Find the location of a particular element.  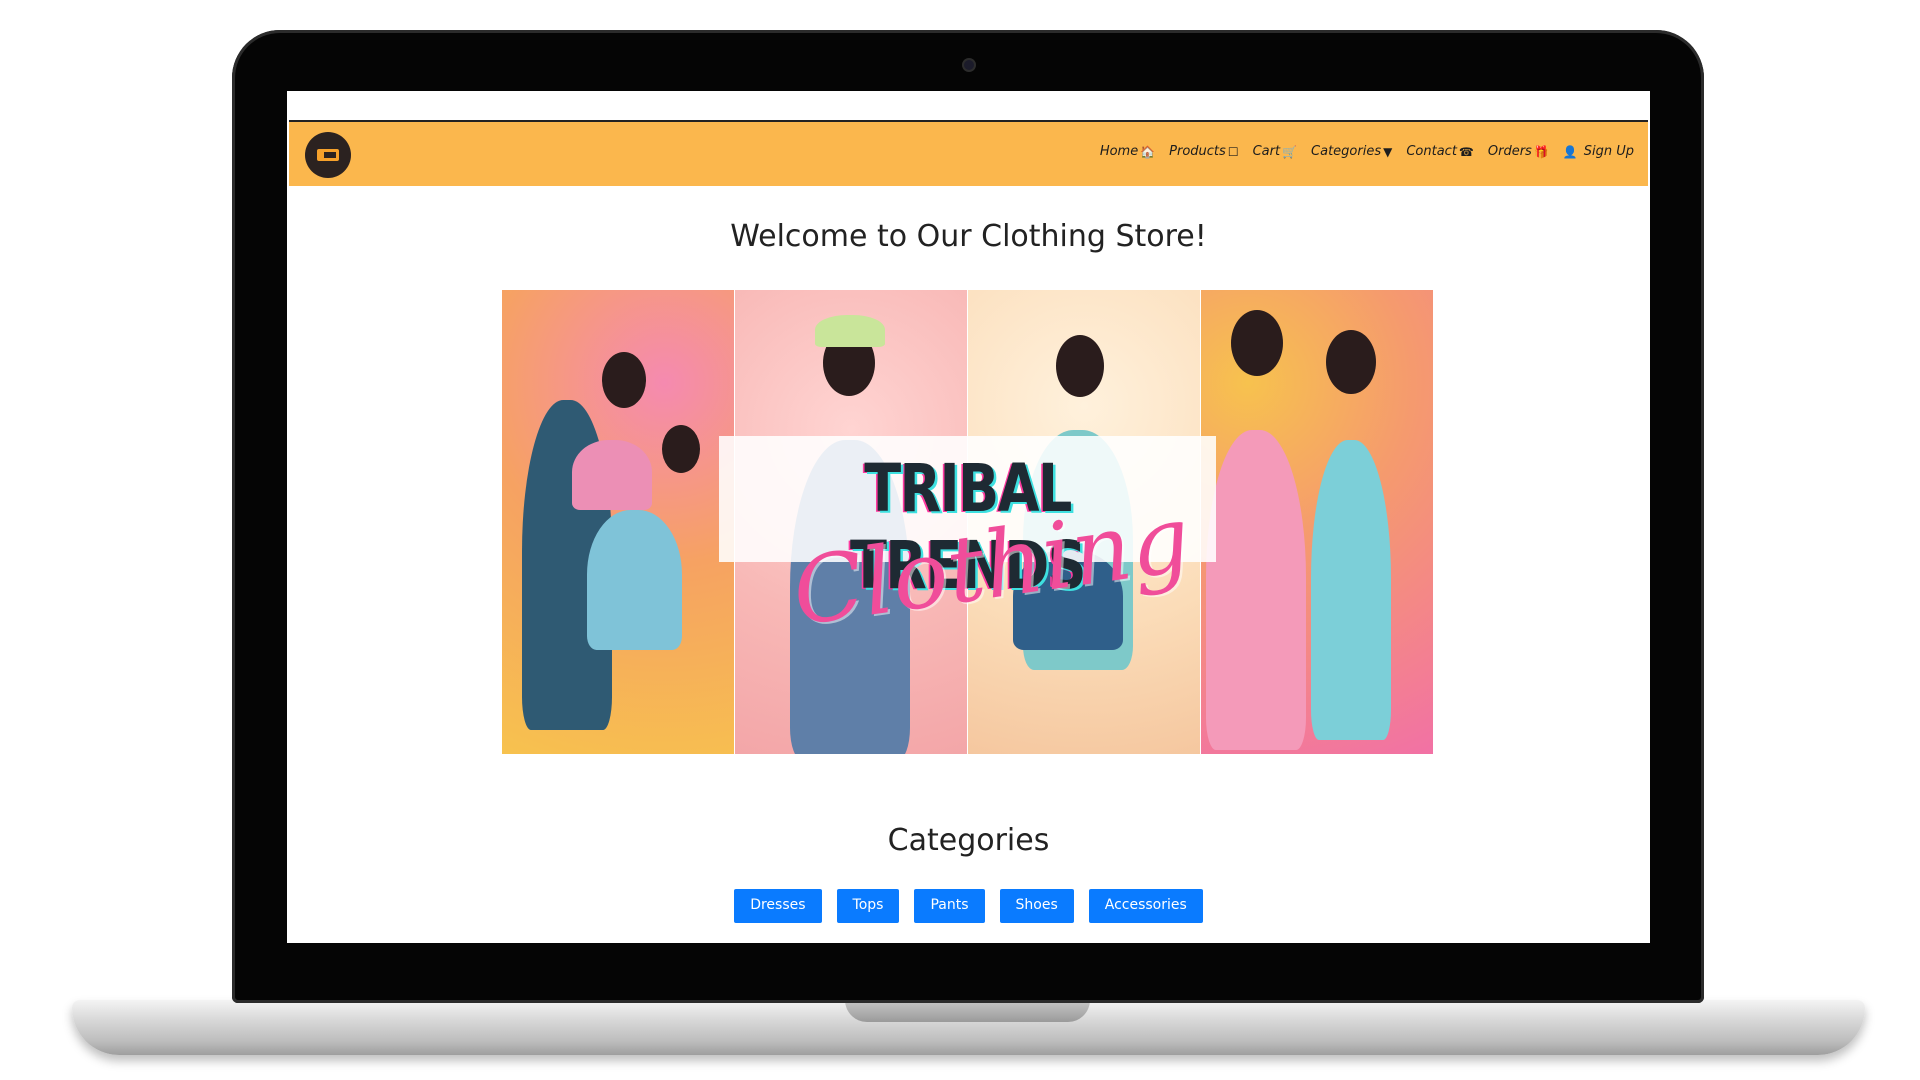

category-button-dresses: Dresses is located at coordinates (778, 906).